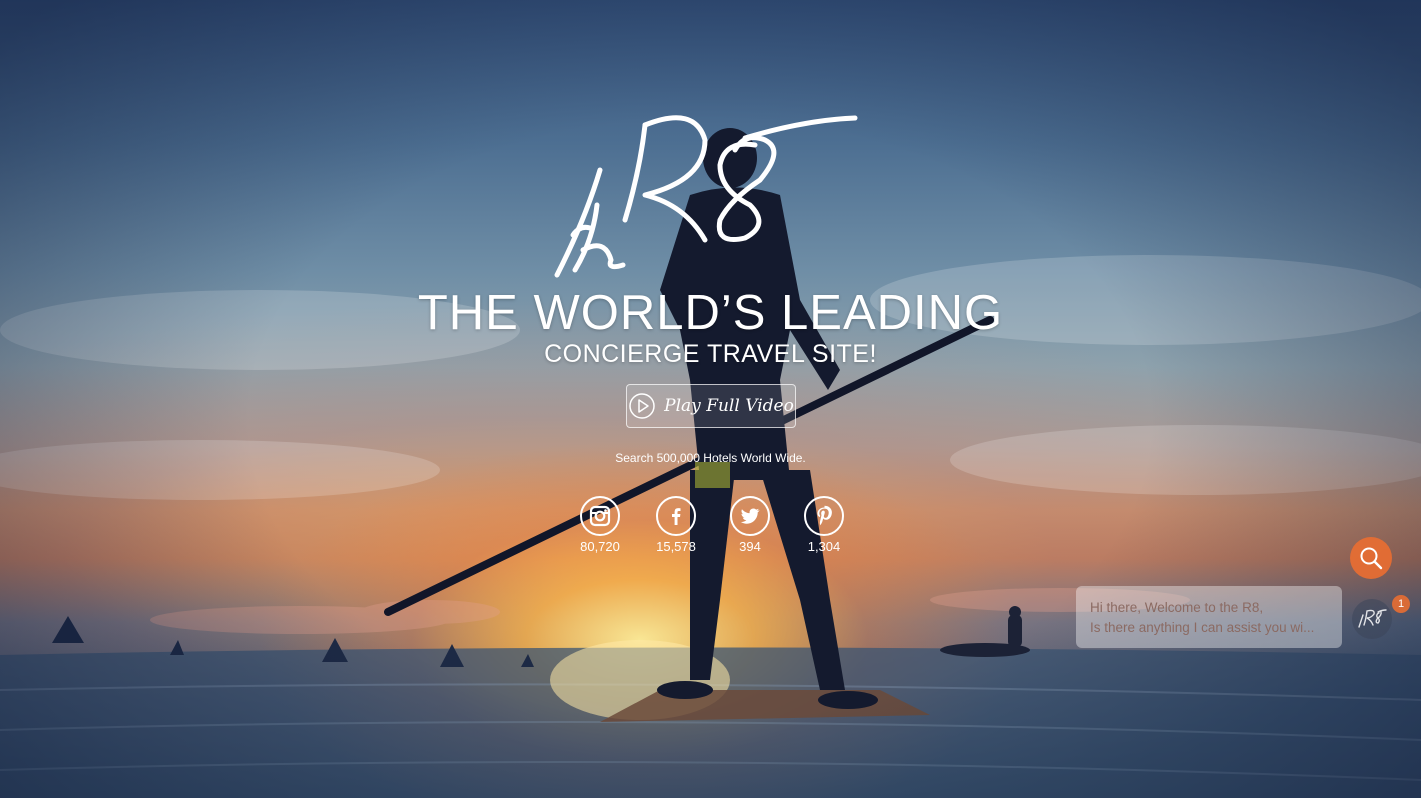  What do you see at coordinates (676, 516) in the screenshot?
I see `facebook-icon` at bounding box center [676, 516].